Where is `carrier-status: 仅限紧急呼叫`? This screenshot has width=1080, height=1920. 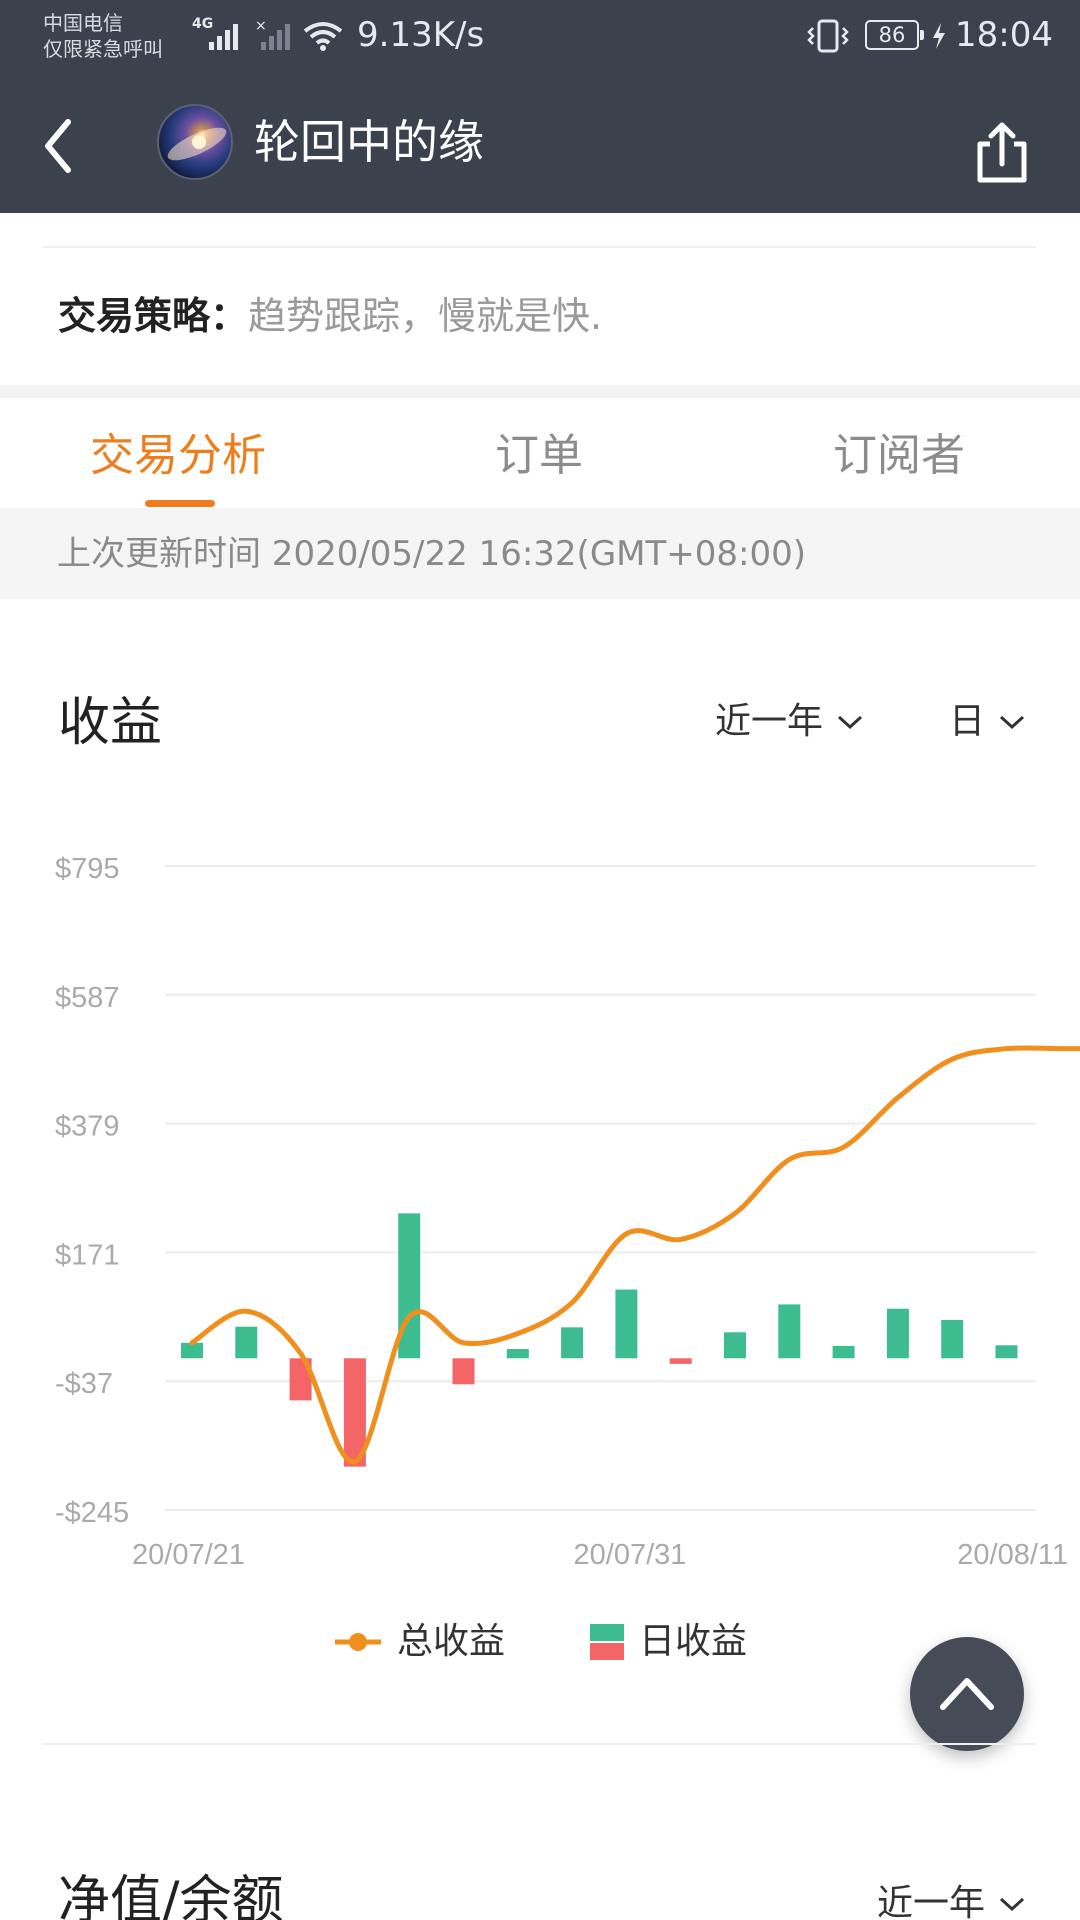 carrier-status: 仅限紧急呼叫 is located at coordinates (103, 49).